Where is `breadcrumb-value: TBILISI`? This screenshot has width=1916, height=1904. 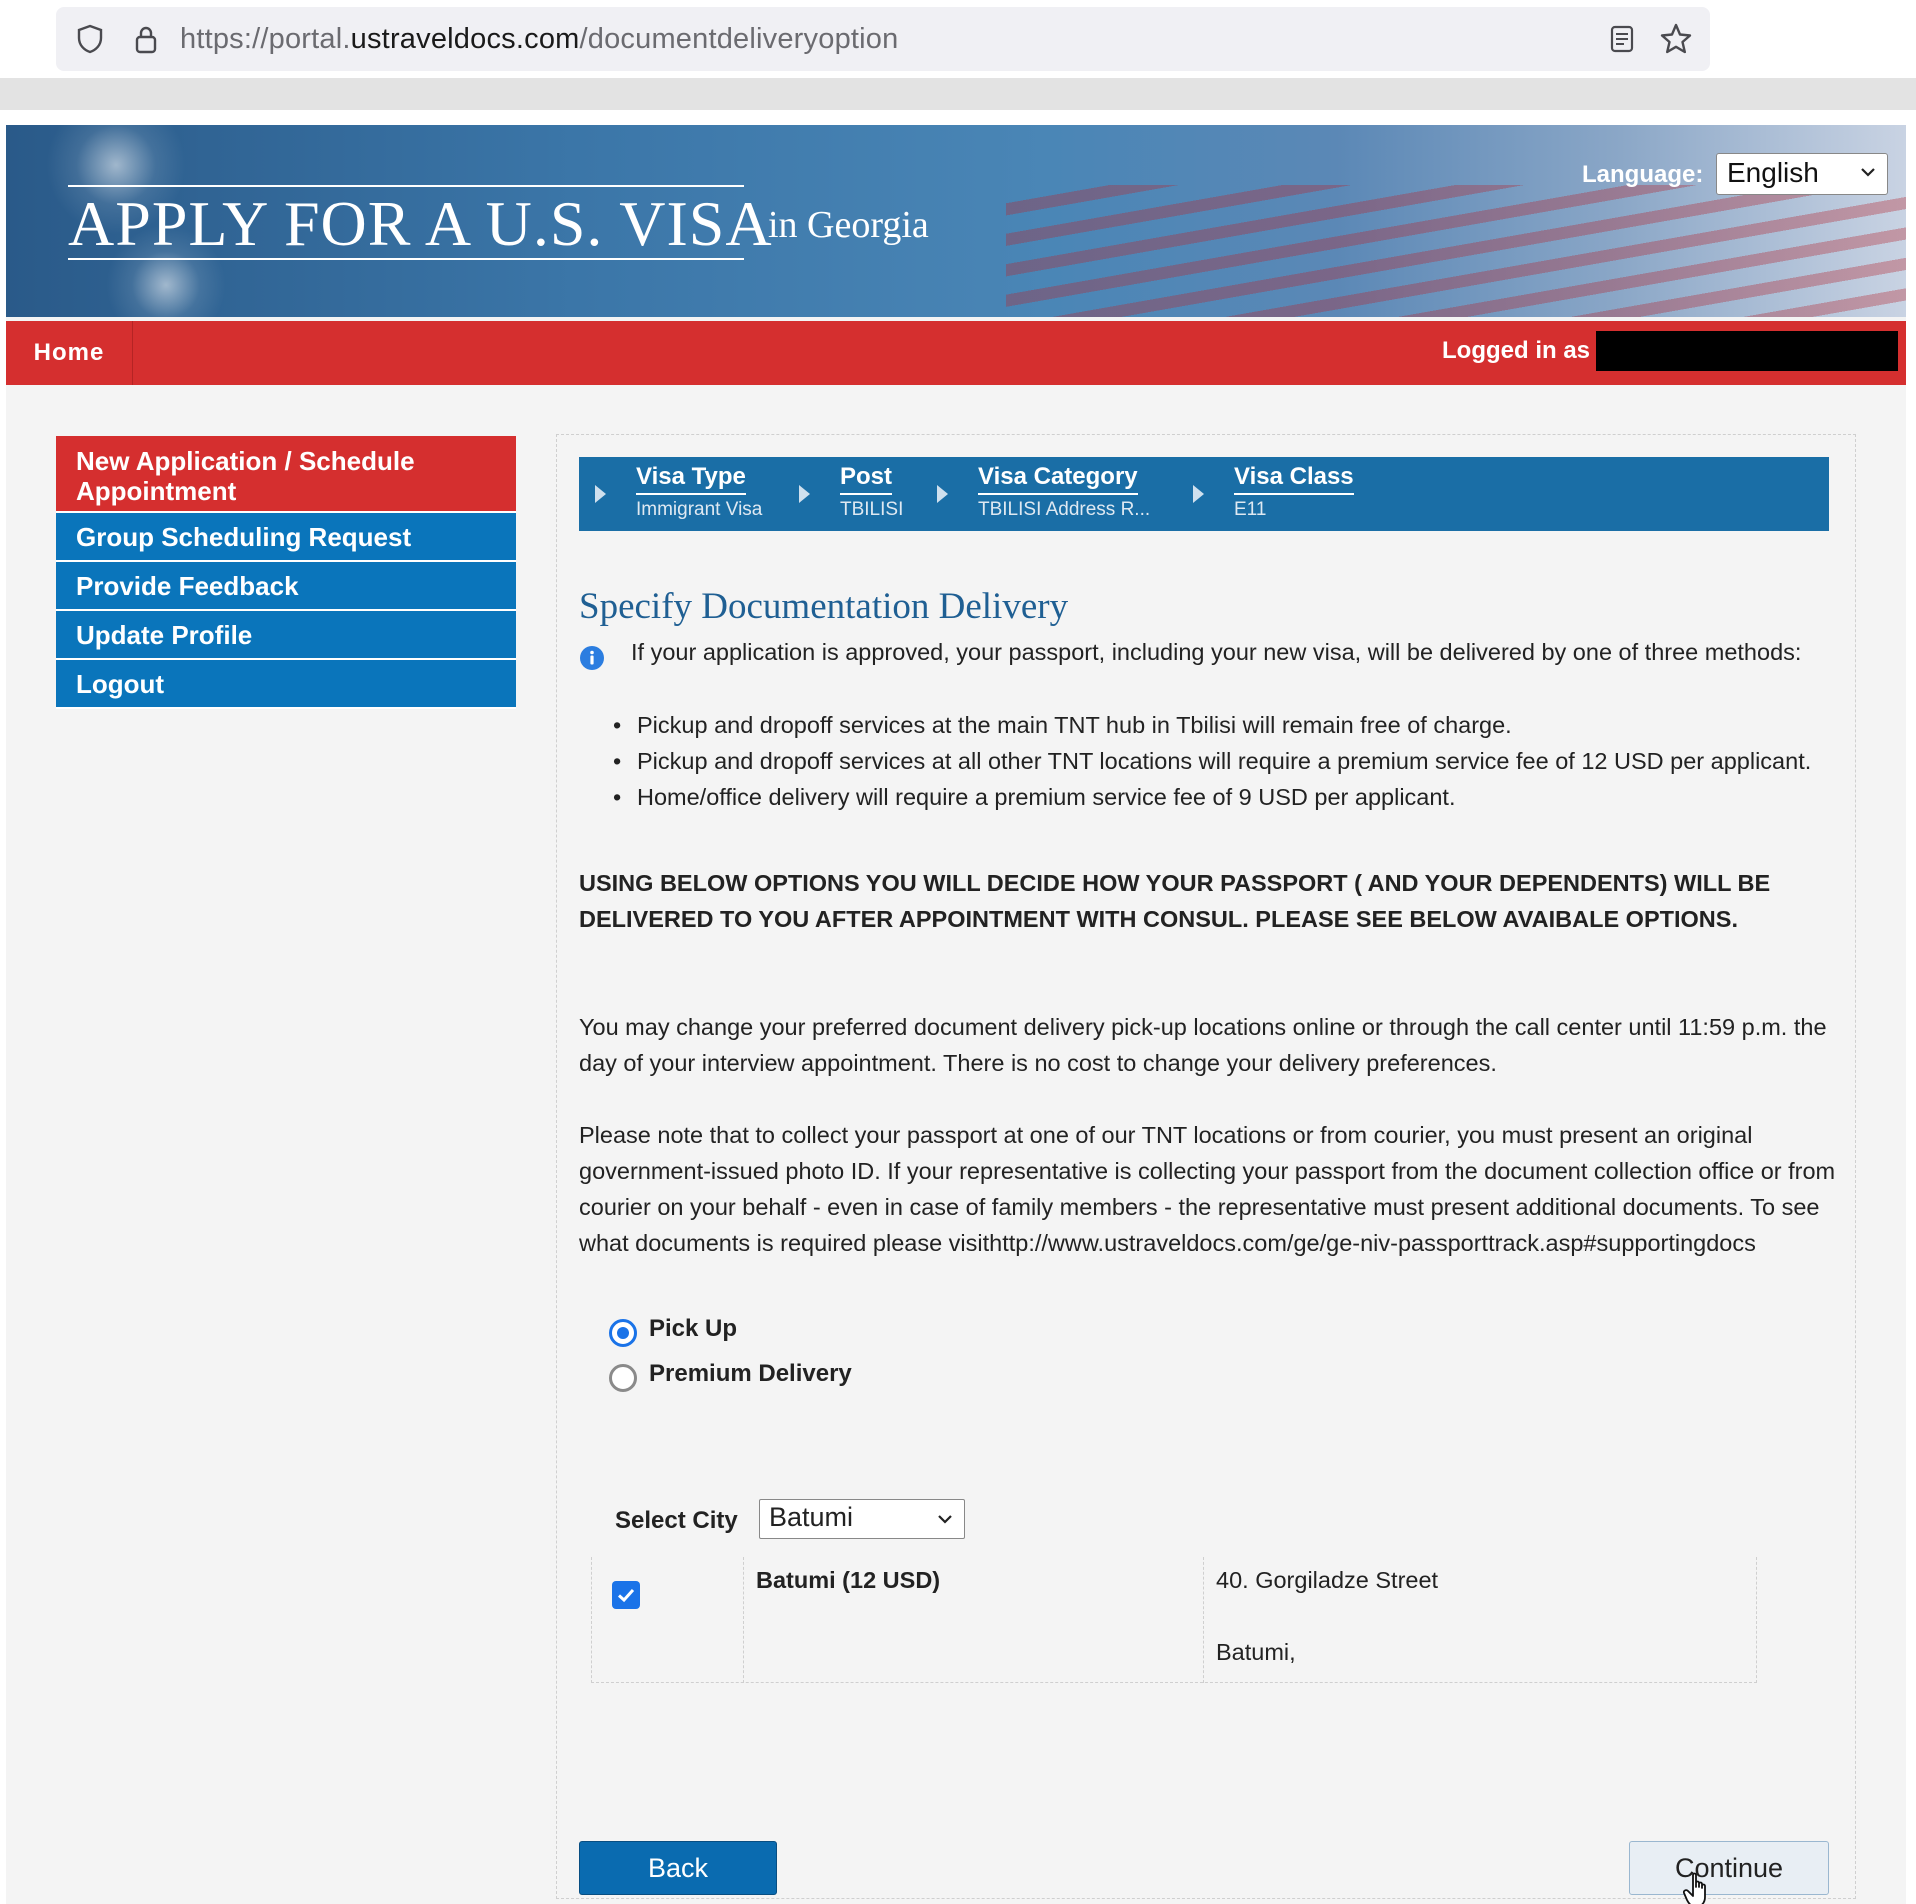 breadcrumb-value: TBILISI is located at coordinates (872, 509).